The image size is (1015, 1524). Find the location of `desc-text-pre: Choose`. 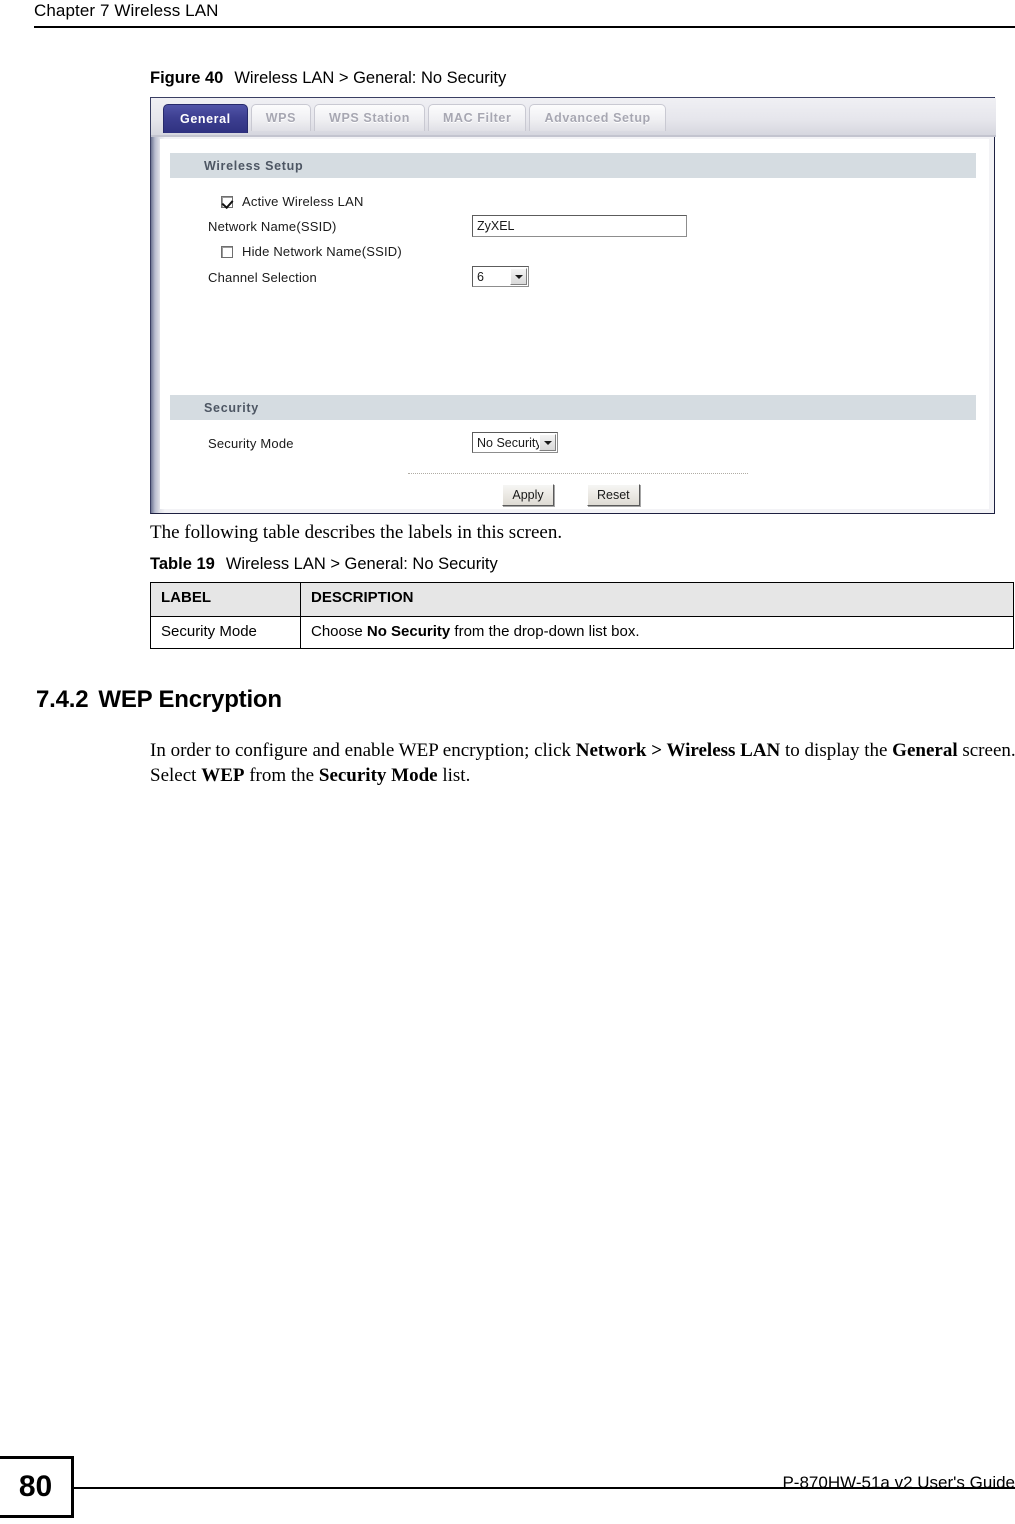

desc-text-pre: Choose is located at coordinates (339, 631).